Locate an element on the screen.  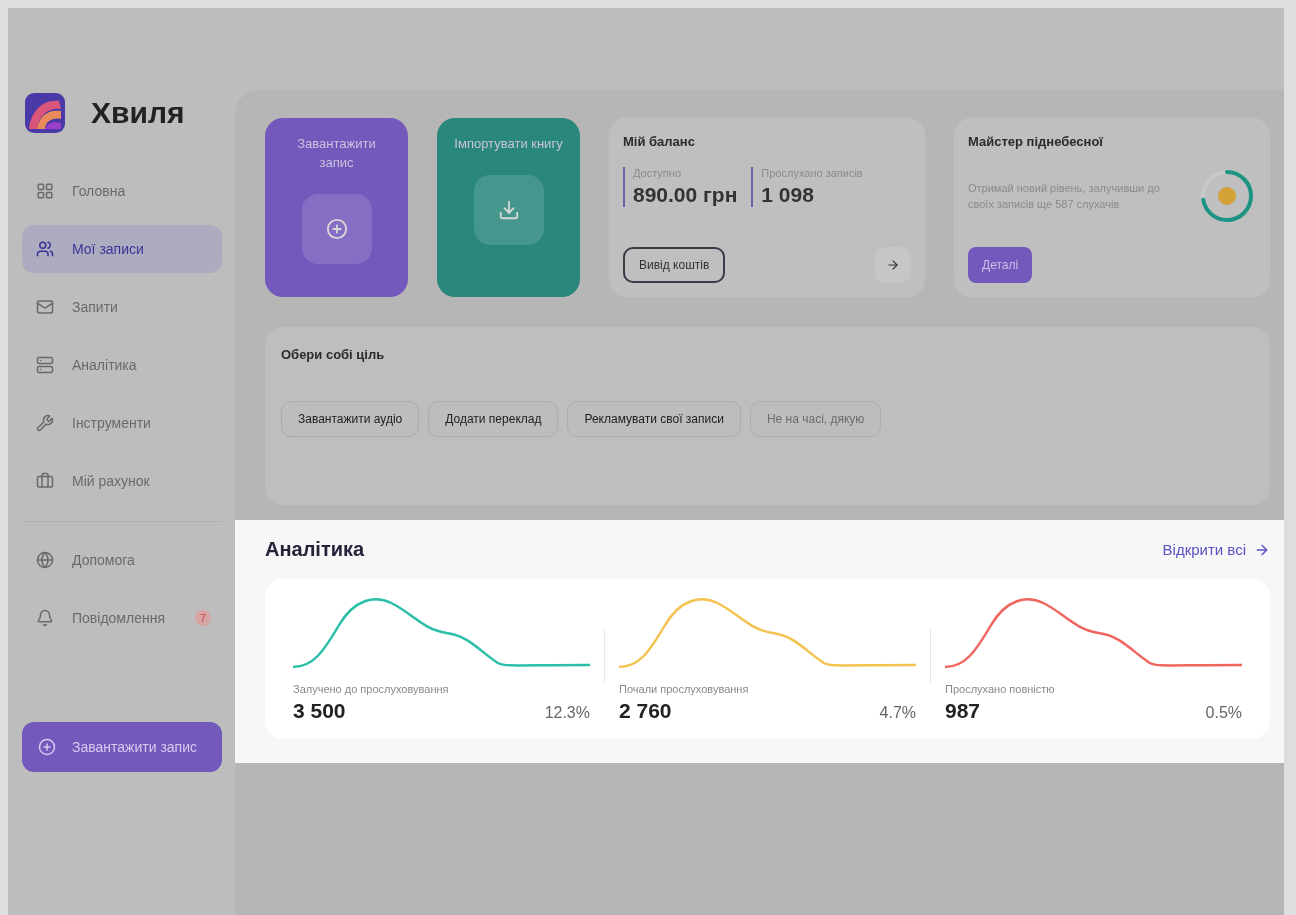
wrench-icon is located at coordinates (45, 423).